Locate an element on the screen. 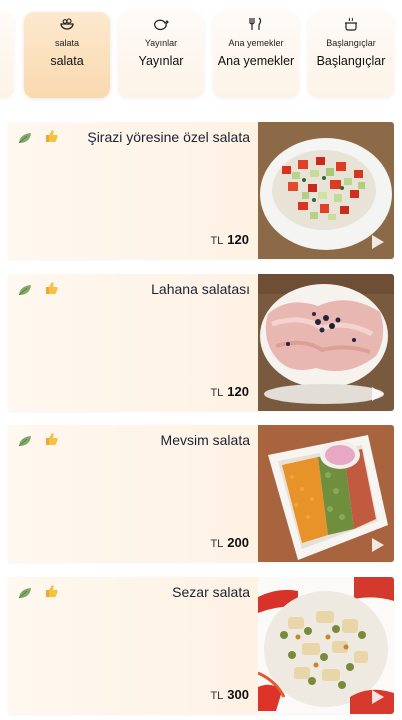  chicken-icon is located at coordinates (161, 25).